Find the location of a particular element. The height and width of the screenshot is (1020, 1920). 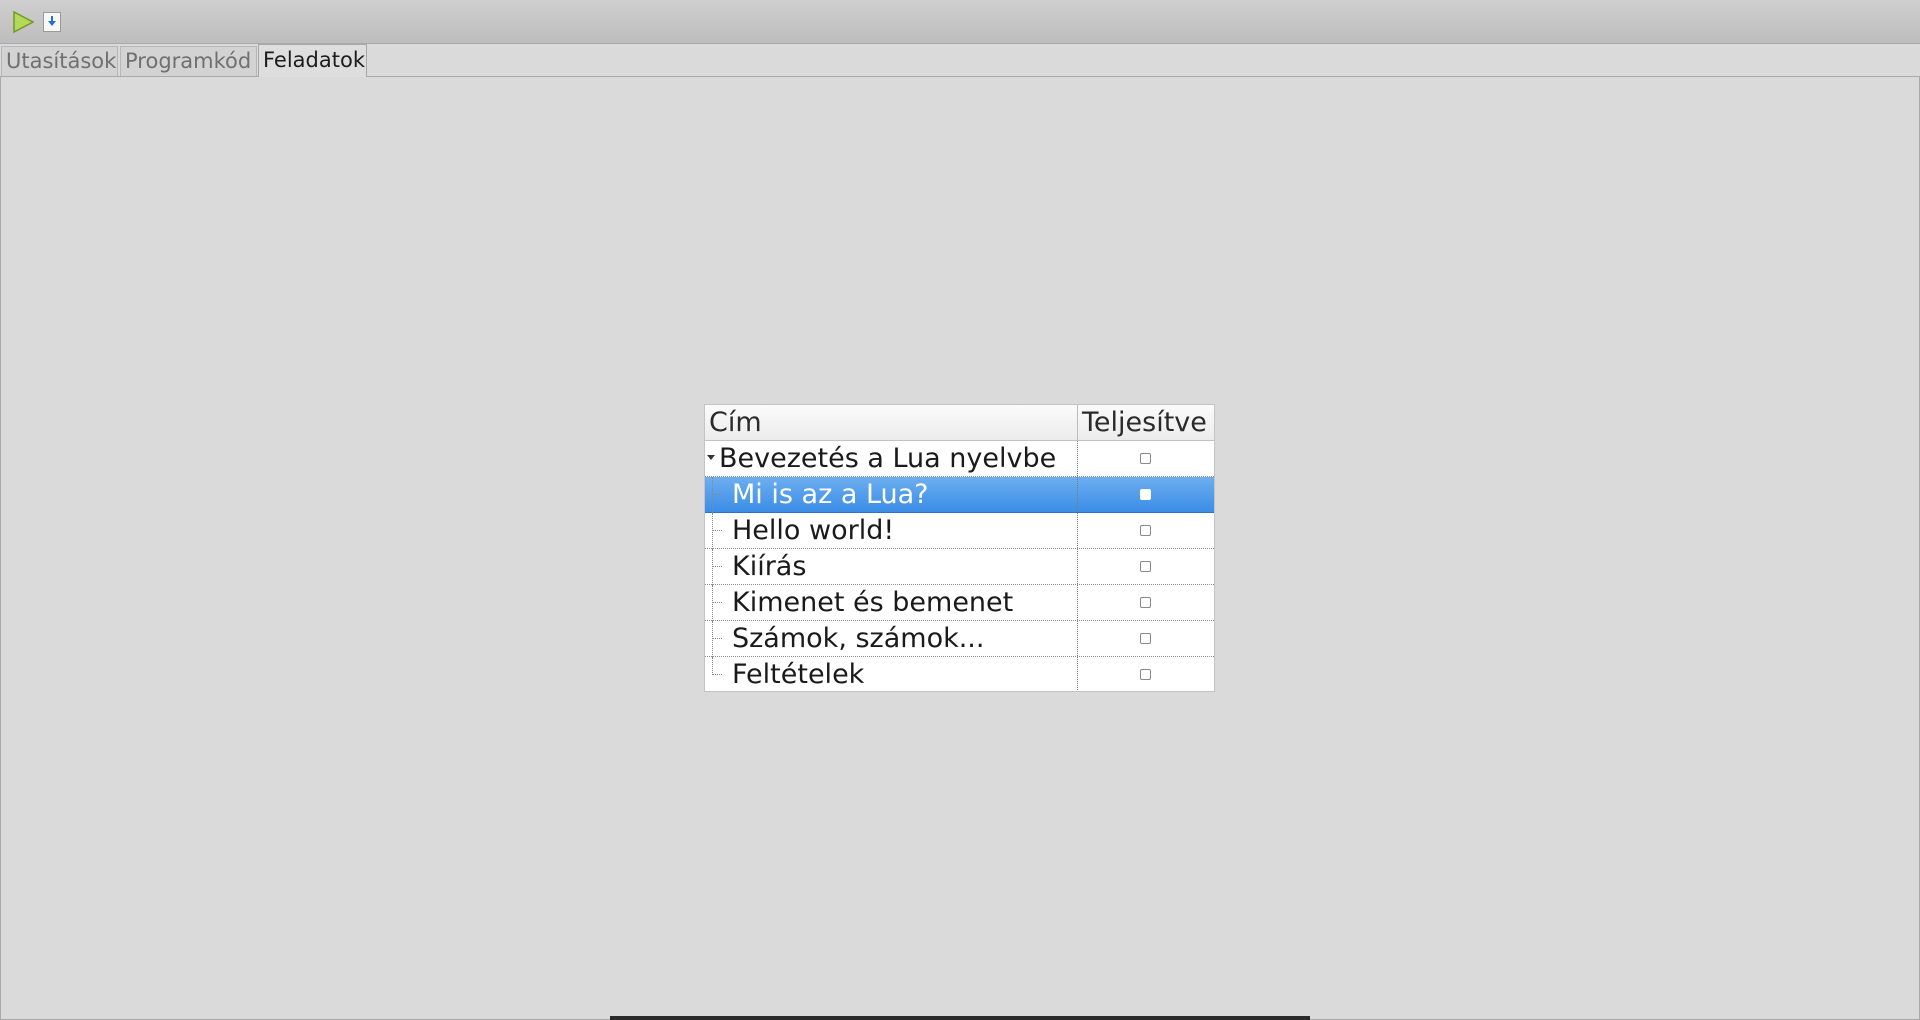

resize-handle is located at coordinates (960, 1018).